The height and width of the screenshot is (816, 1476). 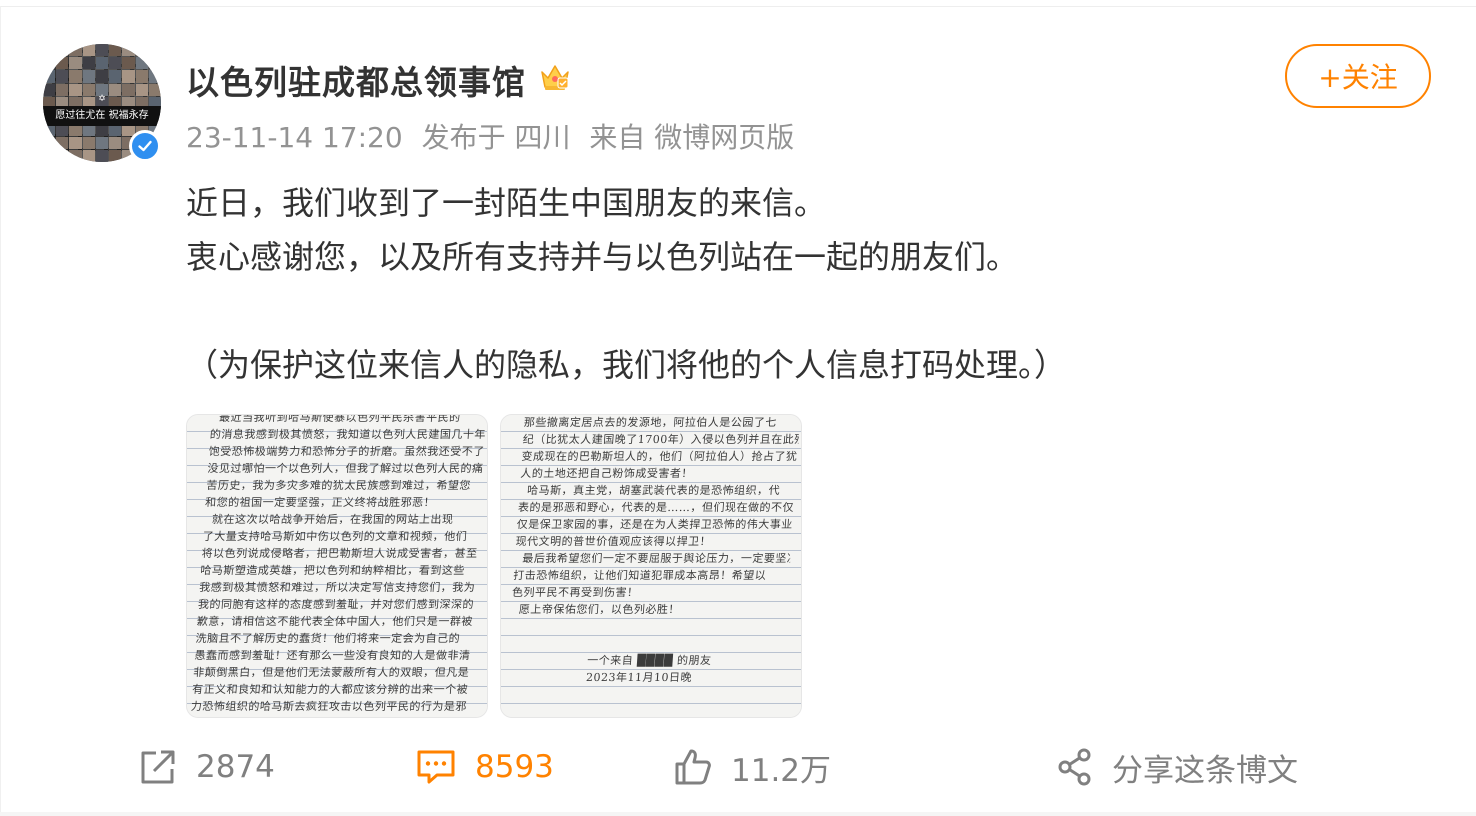 What do you see at coordinates (356, 80) in the screenshot?
I see `username: 以色列驻成都总领事馆` at bounding box center [356, 80].